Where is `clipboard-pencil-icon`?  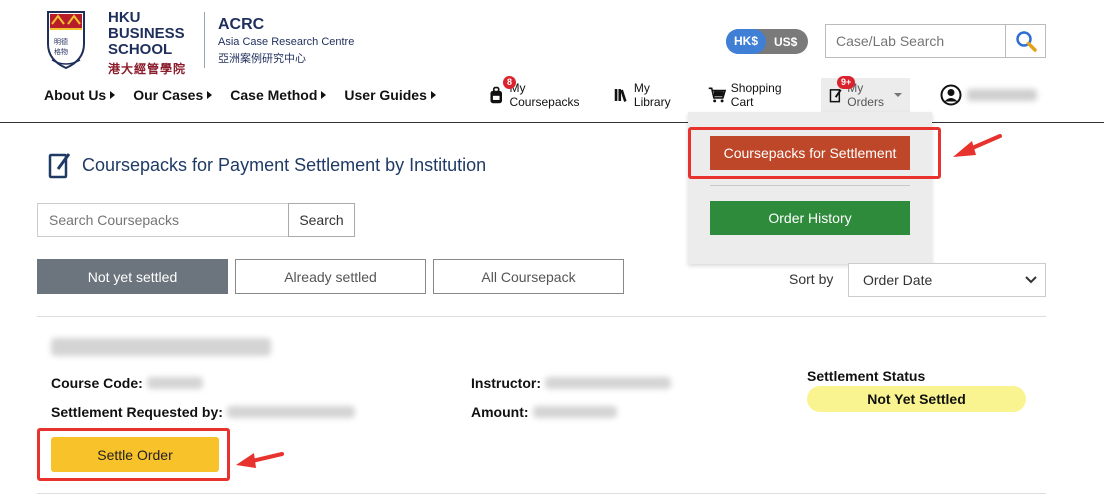 clipboard-pencil-icon is located at coordinates (59, 166).